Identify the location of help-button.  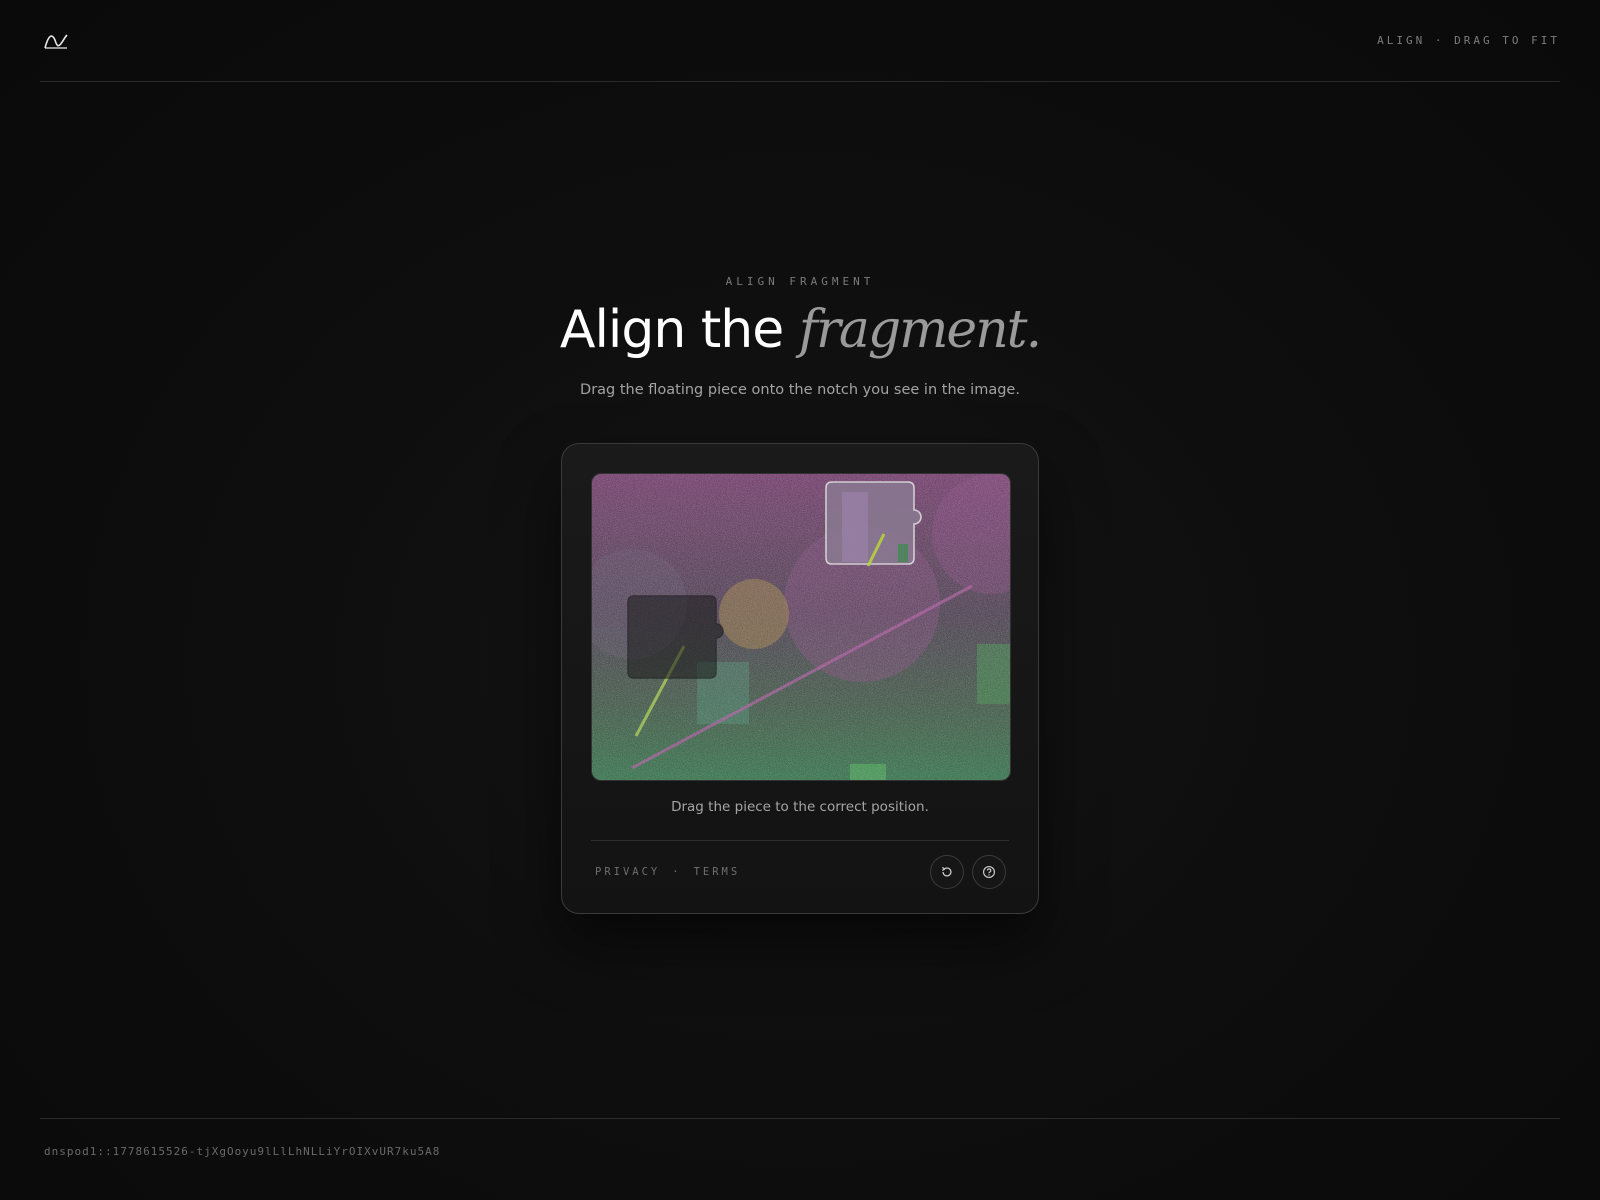
(989, 872).